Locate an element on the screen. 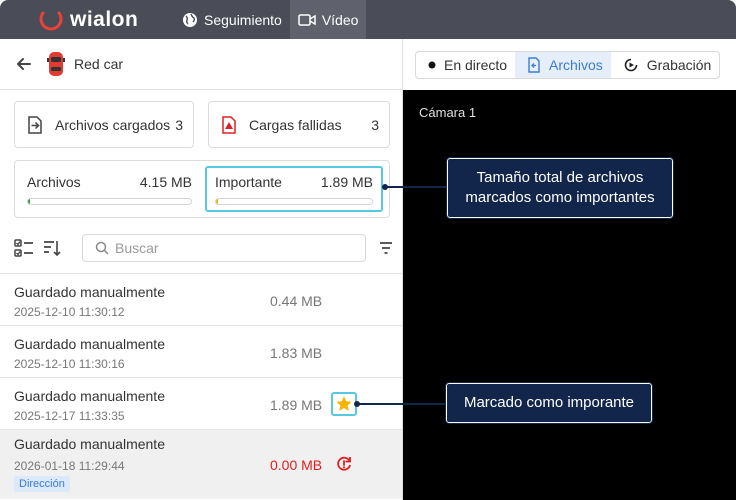  tab-label: En directo is located at coordinates (476, 64).